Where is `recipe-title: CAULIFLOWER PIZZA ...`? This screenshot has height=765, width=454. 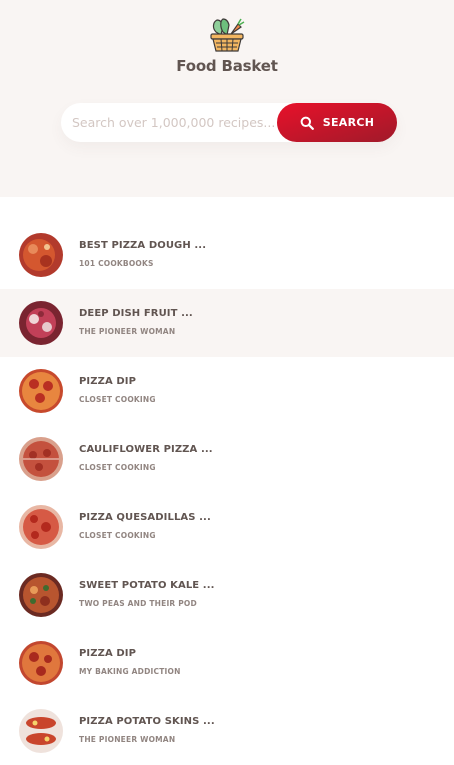
recipe-title: CAULIFLOWER PIZZA ... is located at coordinates (146, 449).